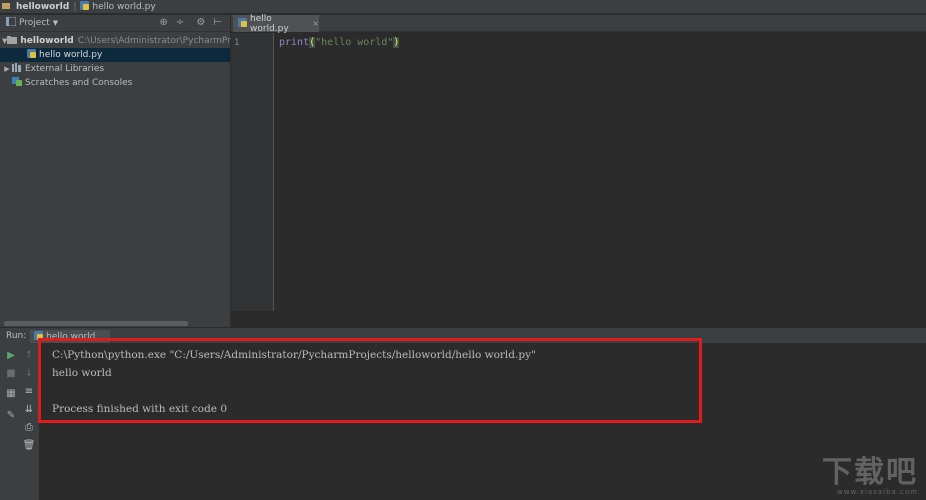  Describe the element at coordinates (217, 22) in the screenshot. I see `hide-panel-icon: ⊢` at that location.